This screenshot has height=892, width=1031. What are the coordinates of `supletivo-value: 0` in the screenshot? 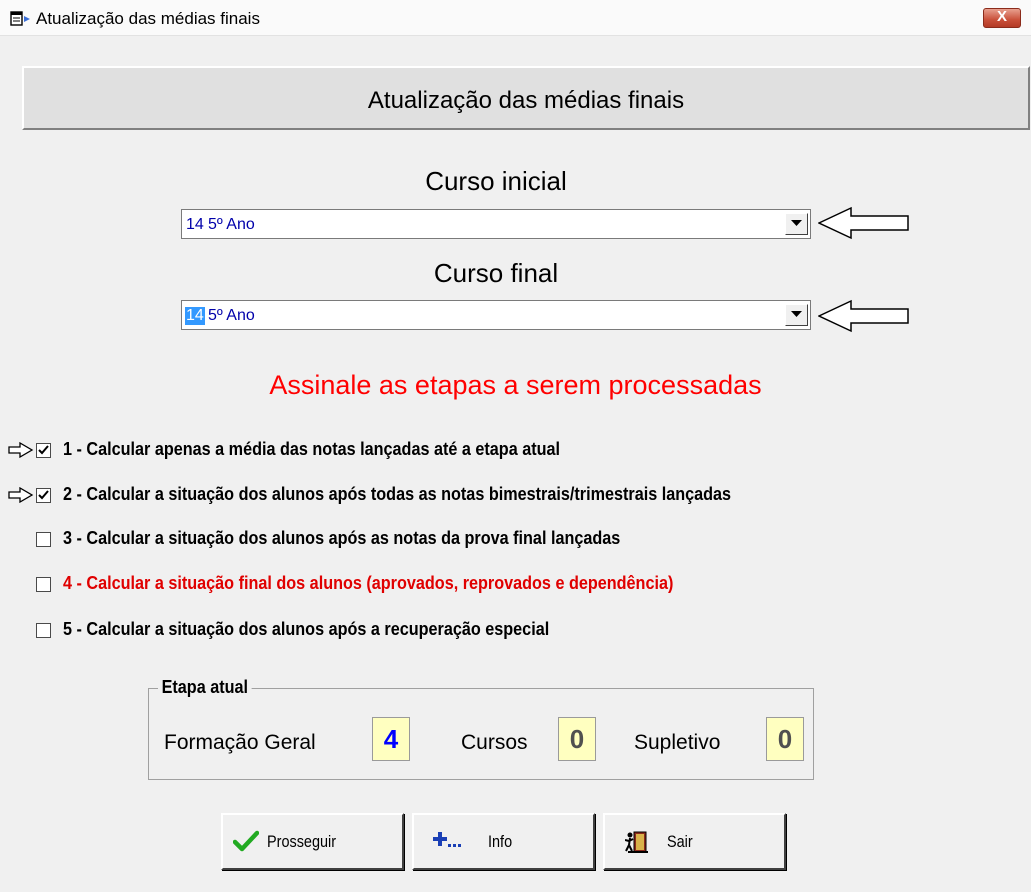 It's located at (785, 739).